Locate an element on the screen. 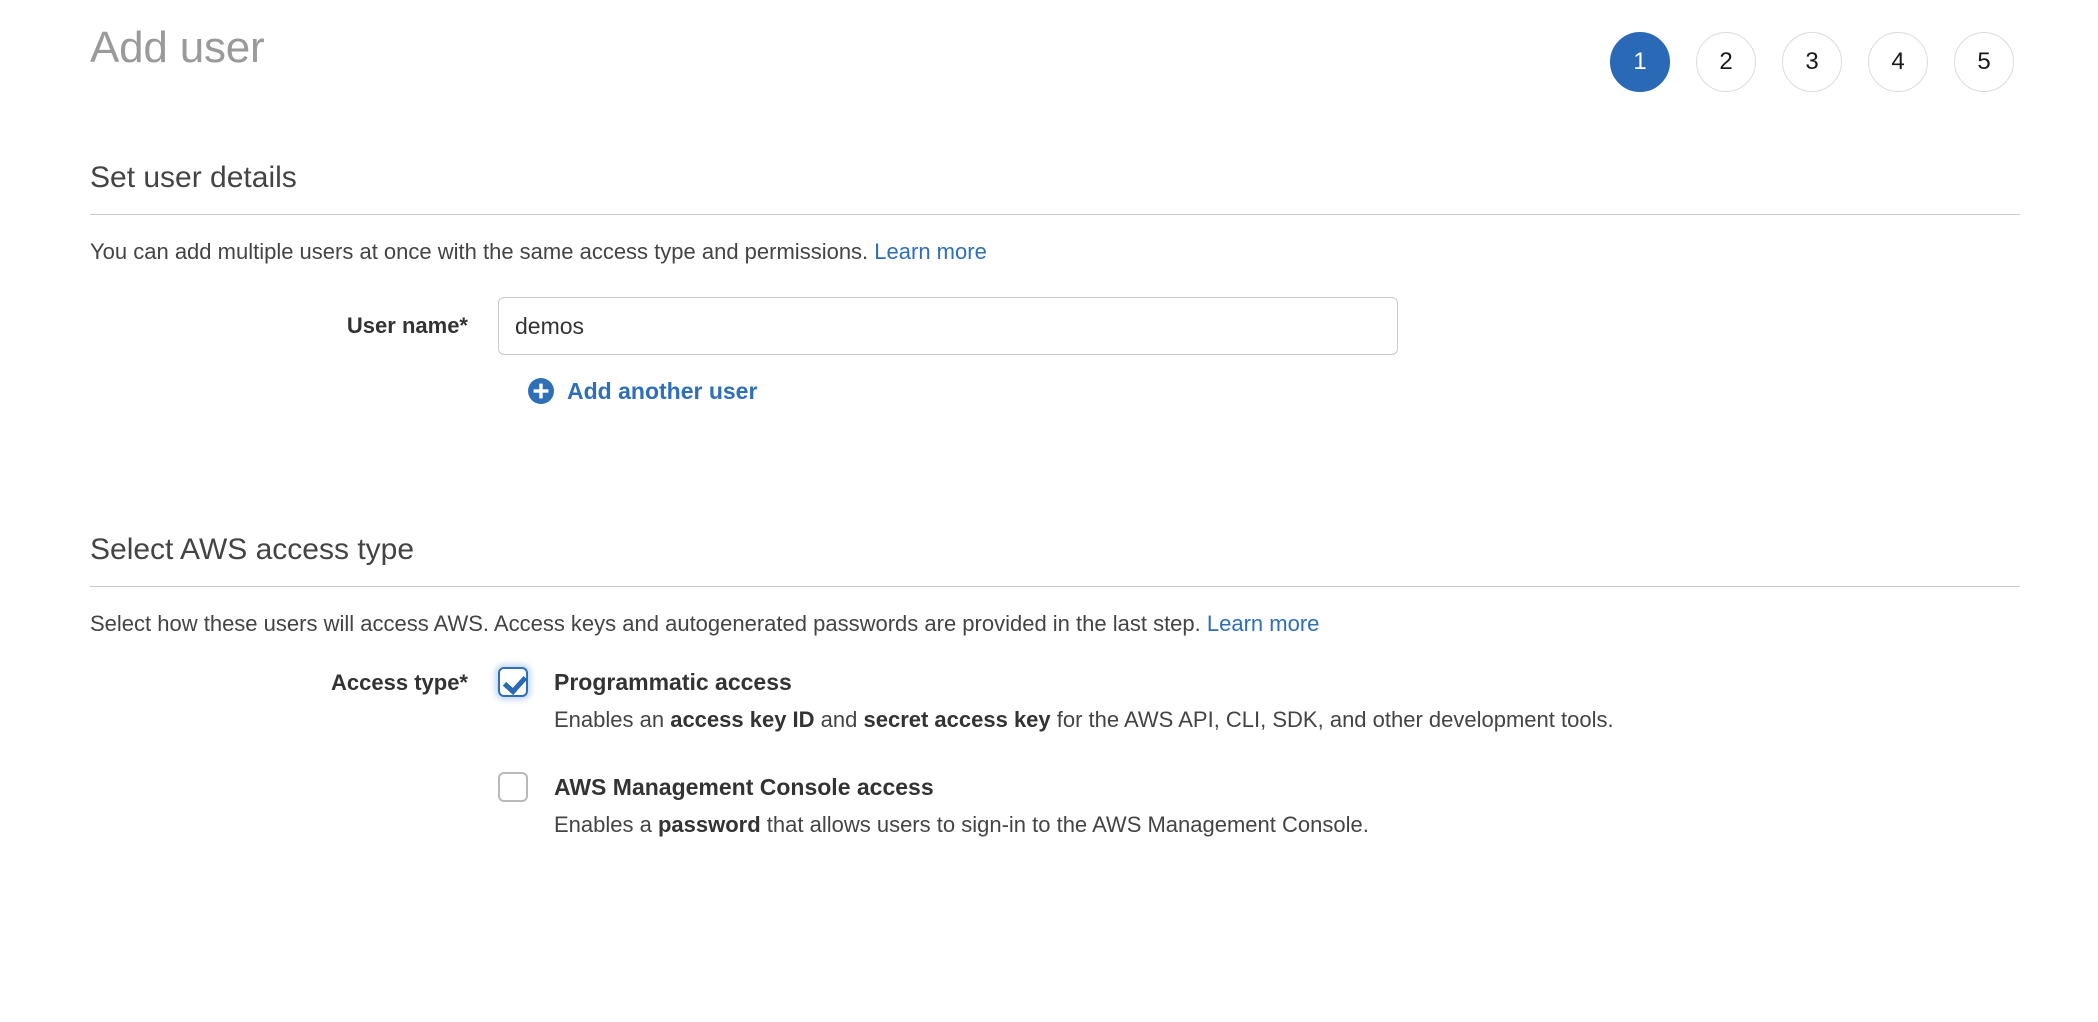  step-4: 4 is located at coordinates (1898, 62).